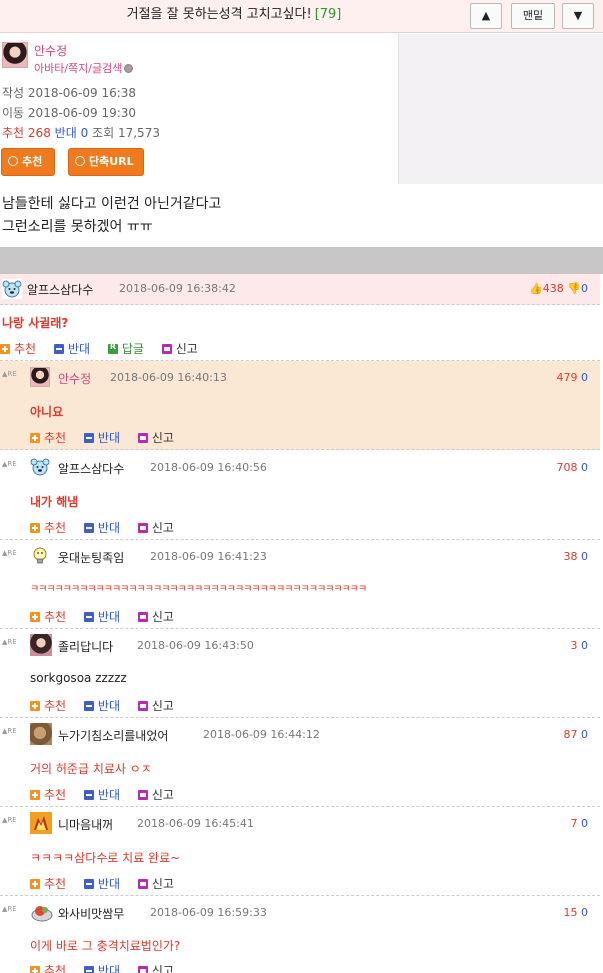 The image size is (603, 973). Describe the element at coordinates (40, 556) in the screenshot. I see `lightbulb-avatar-icon` at that location.